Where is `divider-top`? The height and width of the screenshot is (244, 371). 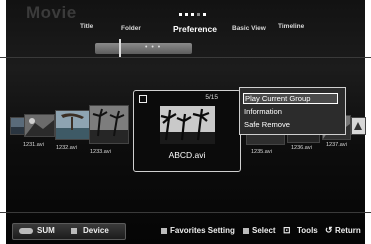
divider-top is located at coordinates (185, 57).